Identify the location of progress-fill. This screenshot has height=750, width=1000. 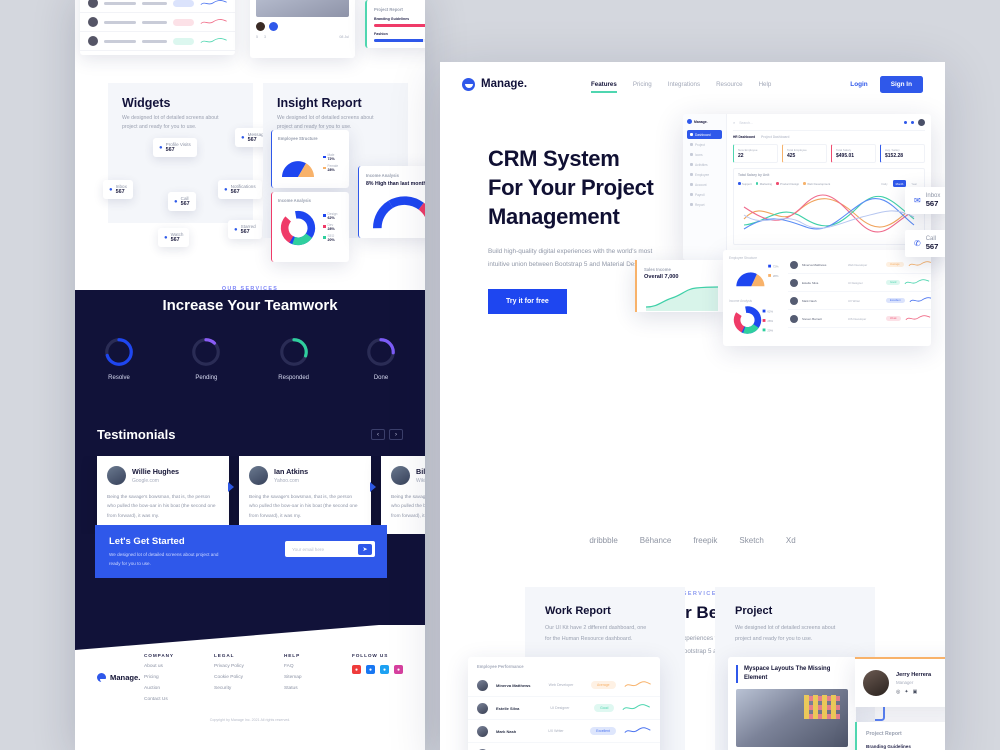
(399, 40).